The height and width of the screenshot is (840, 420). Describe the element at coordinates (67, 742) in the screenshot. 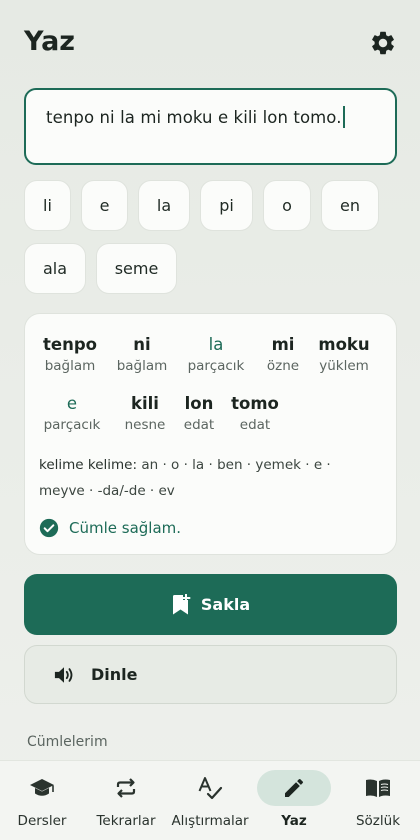

I see `my-sentences-heading: Cümlelerim` at that location.